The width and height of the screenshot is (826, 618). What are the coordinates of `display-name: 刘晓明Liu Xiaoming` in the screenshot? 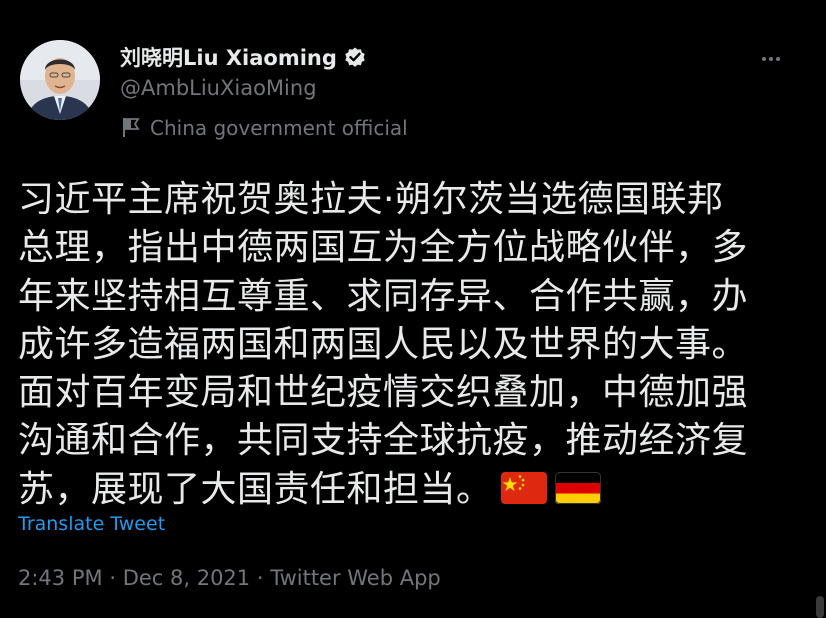 It's located at (243, 58).